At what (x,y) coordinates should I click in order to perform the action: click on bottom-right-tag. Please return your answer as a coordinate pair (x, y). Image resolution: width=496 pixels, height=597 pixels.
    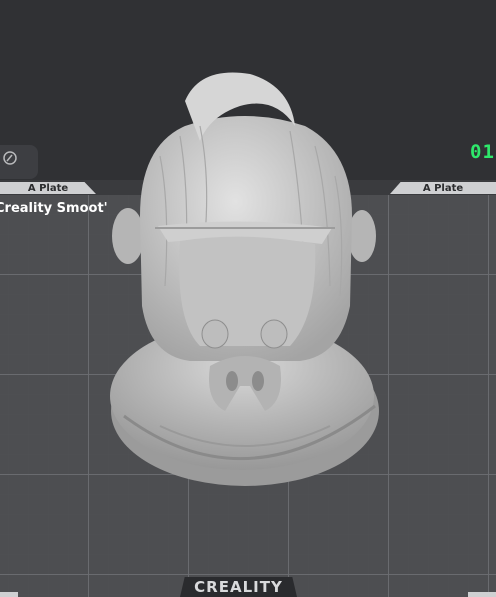
    Looking at the image, I should click on (482, 594).